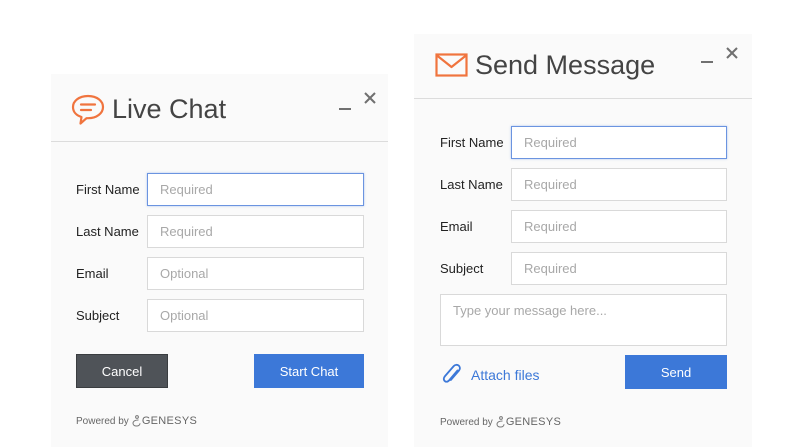 The image size is (800, 447). I want to click on live-chat-title: Live Chat, so click(169, 109).